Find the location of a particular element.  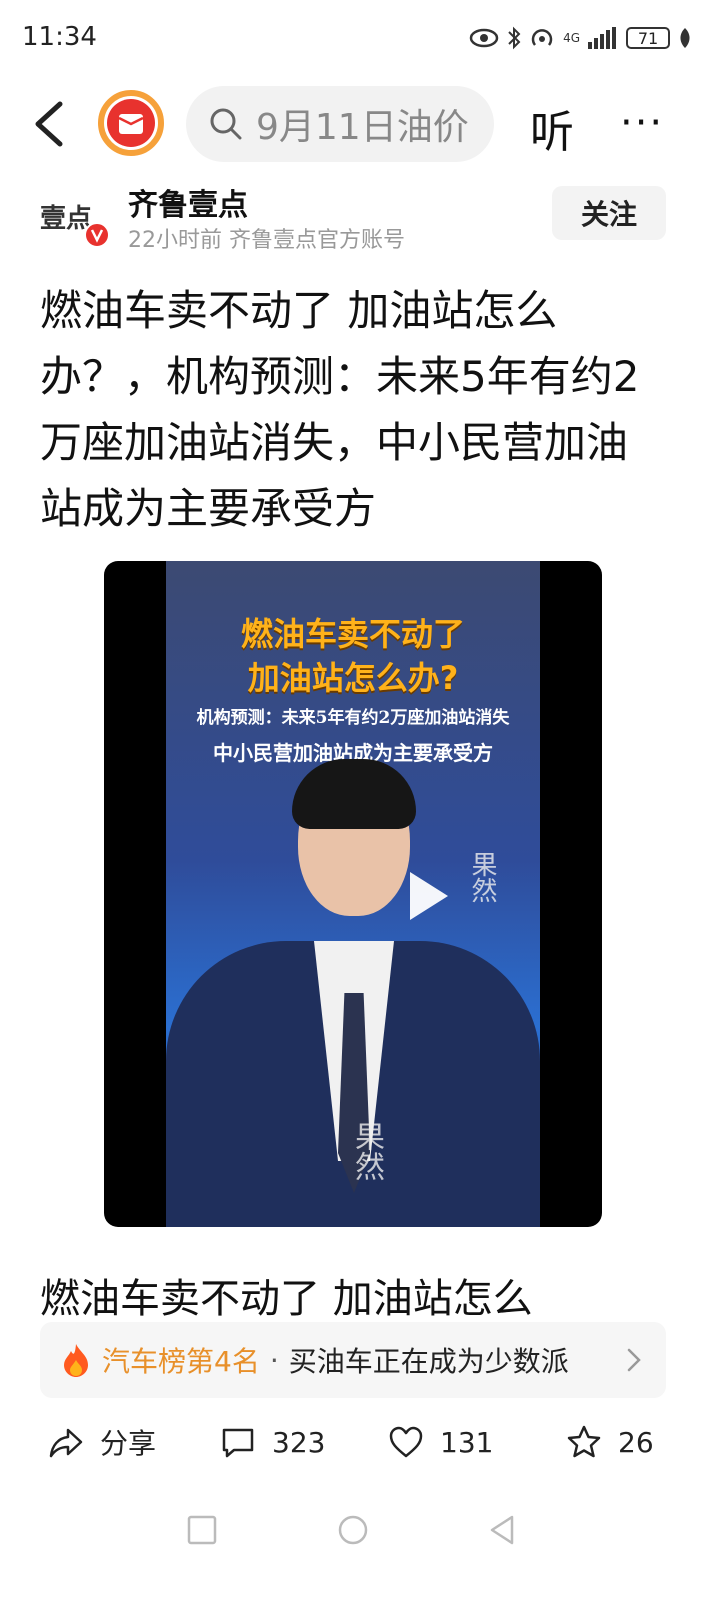

comment-button: 323 is located at coordinates (272, 1442).